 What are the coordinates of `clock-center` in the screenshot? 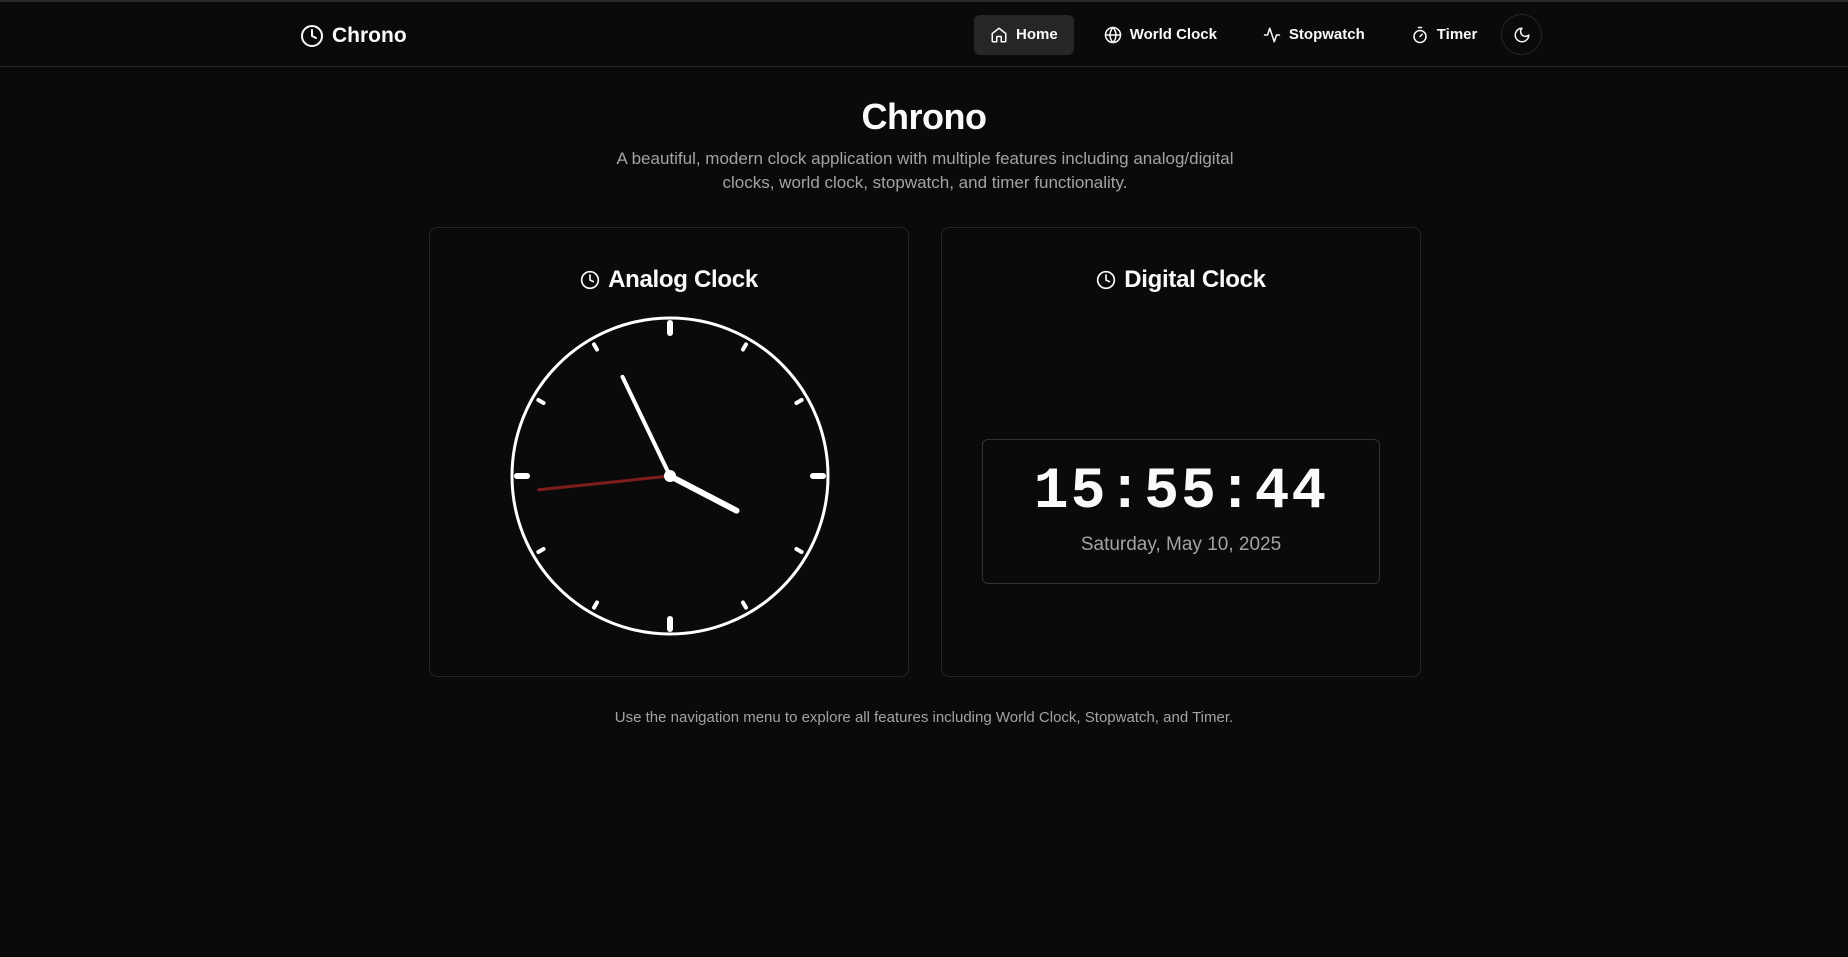 It's located at (670, 476).